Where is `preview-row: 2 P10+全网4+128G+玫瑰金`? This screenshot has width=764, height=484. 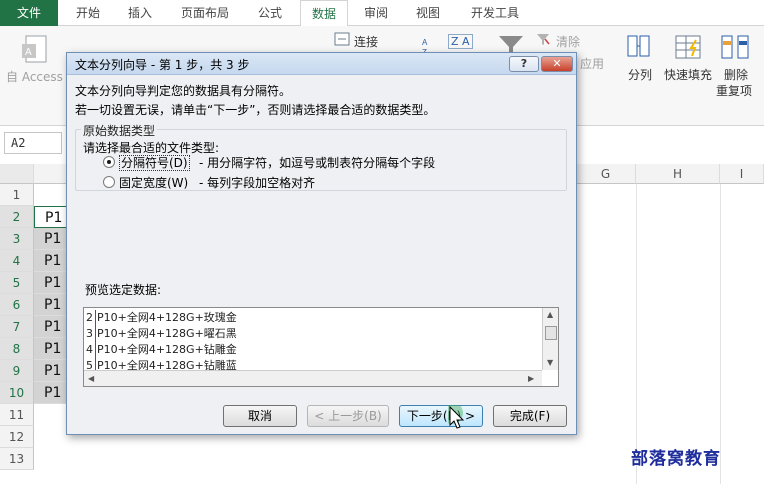
preview-row: 2 P10+全网4+128G+玫瑰金 is located at coordinates (161, 318).